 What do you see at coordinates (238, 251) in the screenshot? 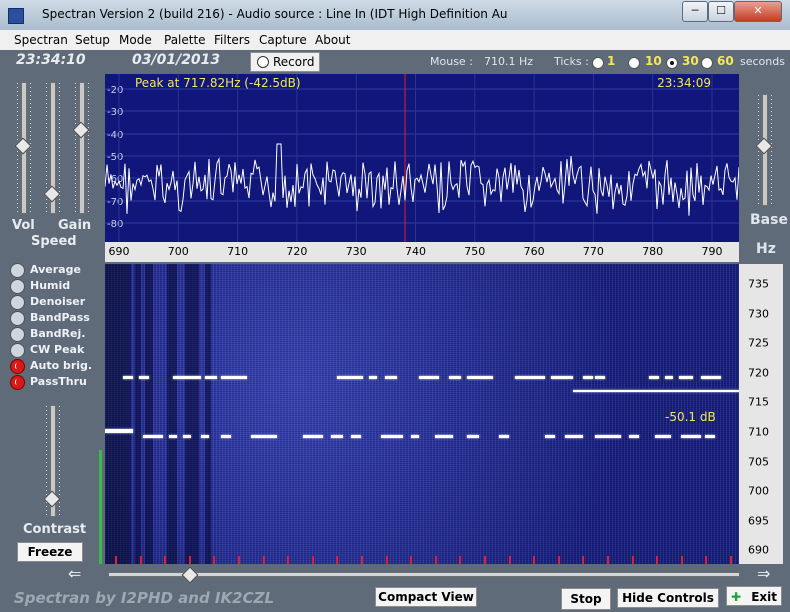
I see `freq-tick-label: 710` at bounding box center [238, 251].